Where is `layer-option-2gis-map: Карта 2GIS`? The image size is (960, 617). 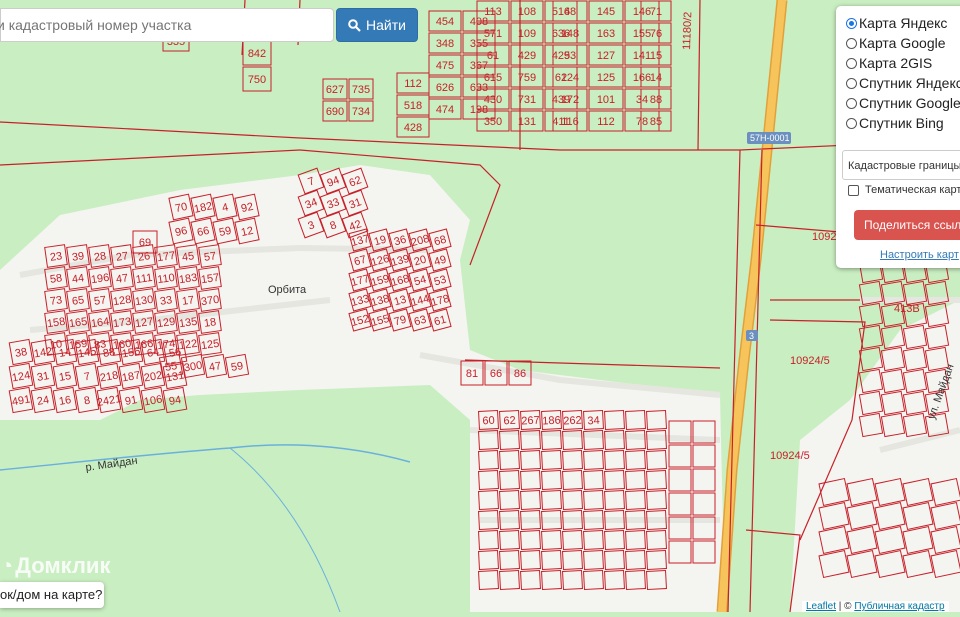 layer-option-2gis-map: Карта 2GIS is located at coordinates (889, 63).